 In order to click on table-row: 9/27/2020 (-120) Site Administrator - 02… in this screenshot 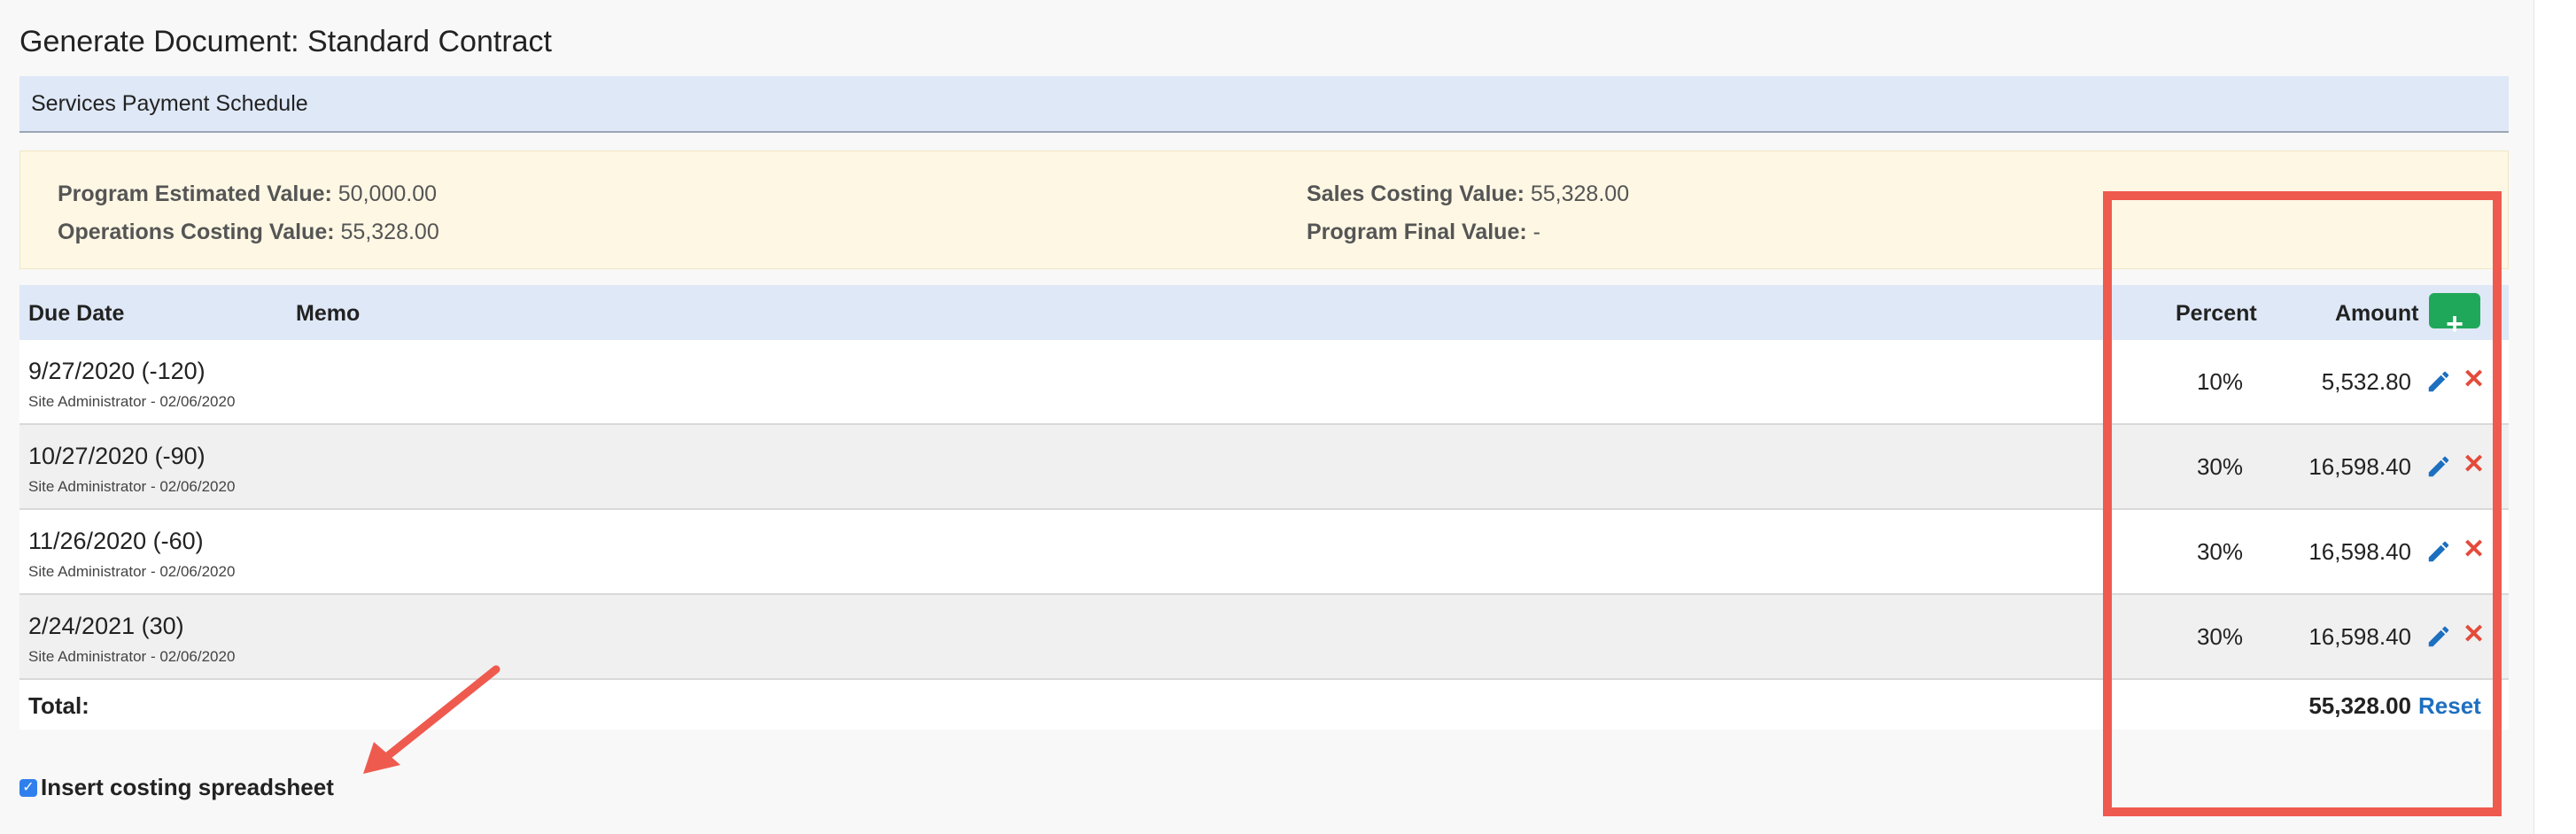, I will do `click(1264, 382)`.